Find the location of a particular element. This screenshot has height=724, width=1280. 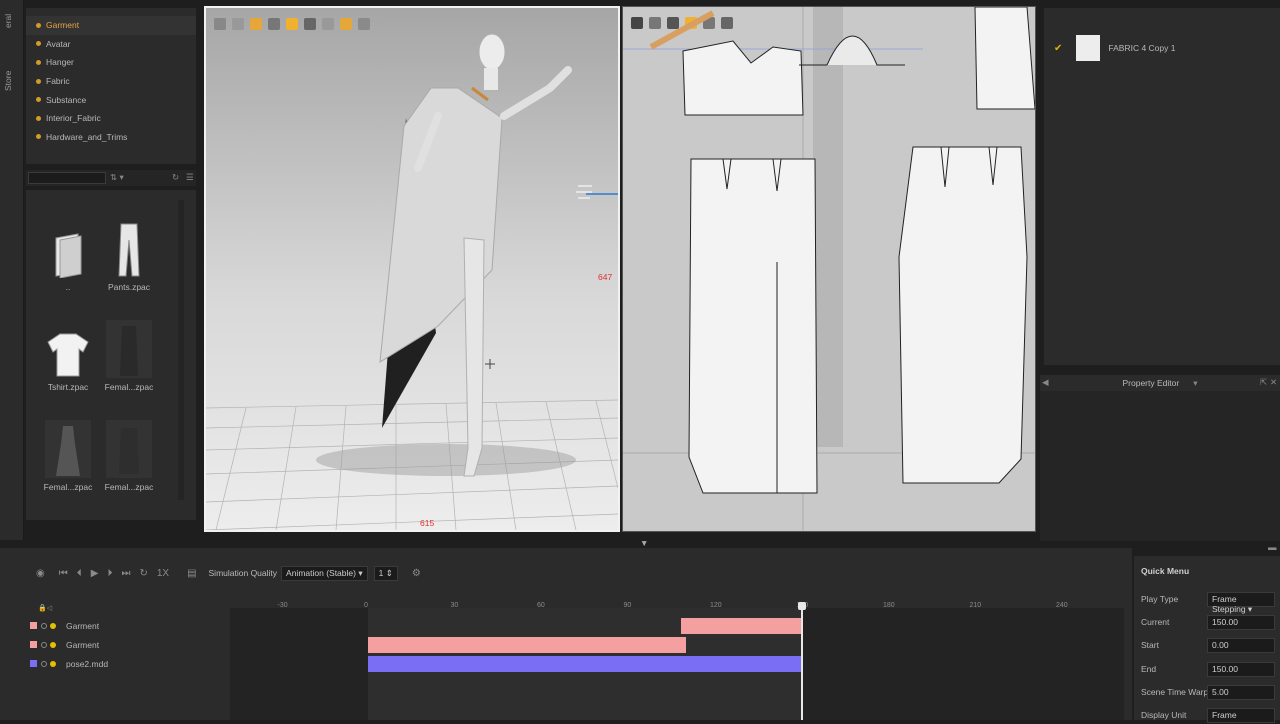

track-pose2: pose2.mdd is located at coordinates (69, 663).